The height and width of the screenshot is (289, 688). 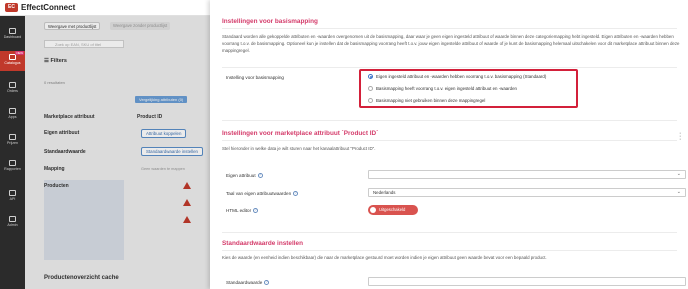 I want to click on top-bar: EC EffectConnect, so click(x=105, y=8).